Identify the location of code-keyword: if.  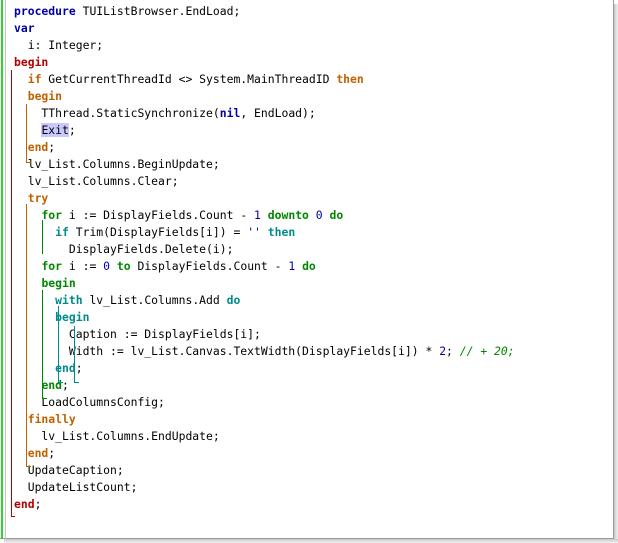
(62, 232).